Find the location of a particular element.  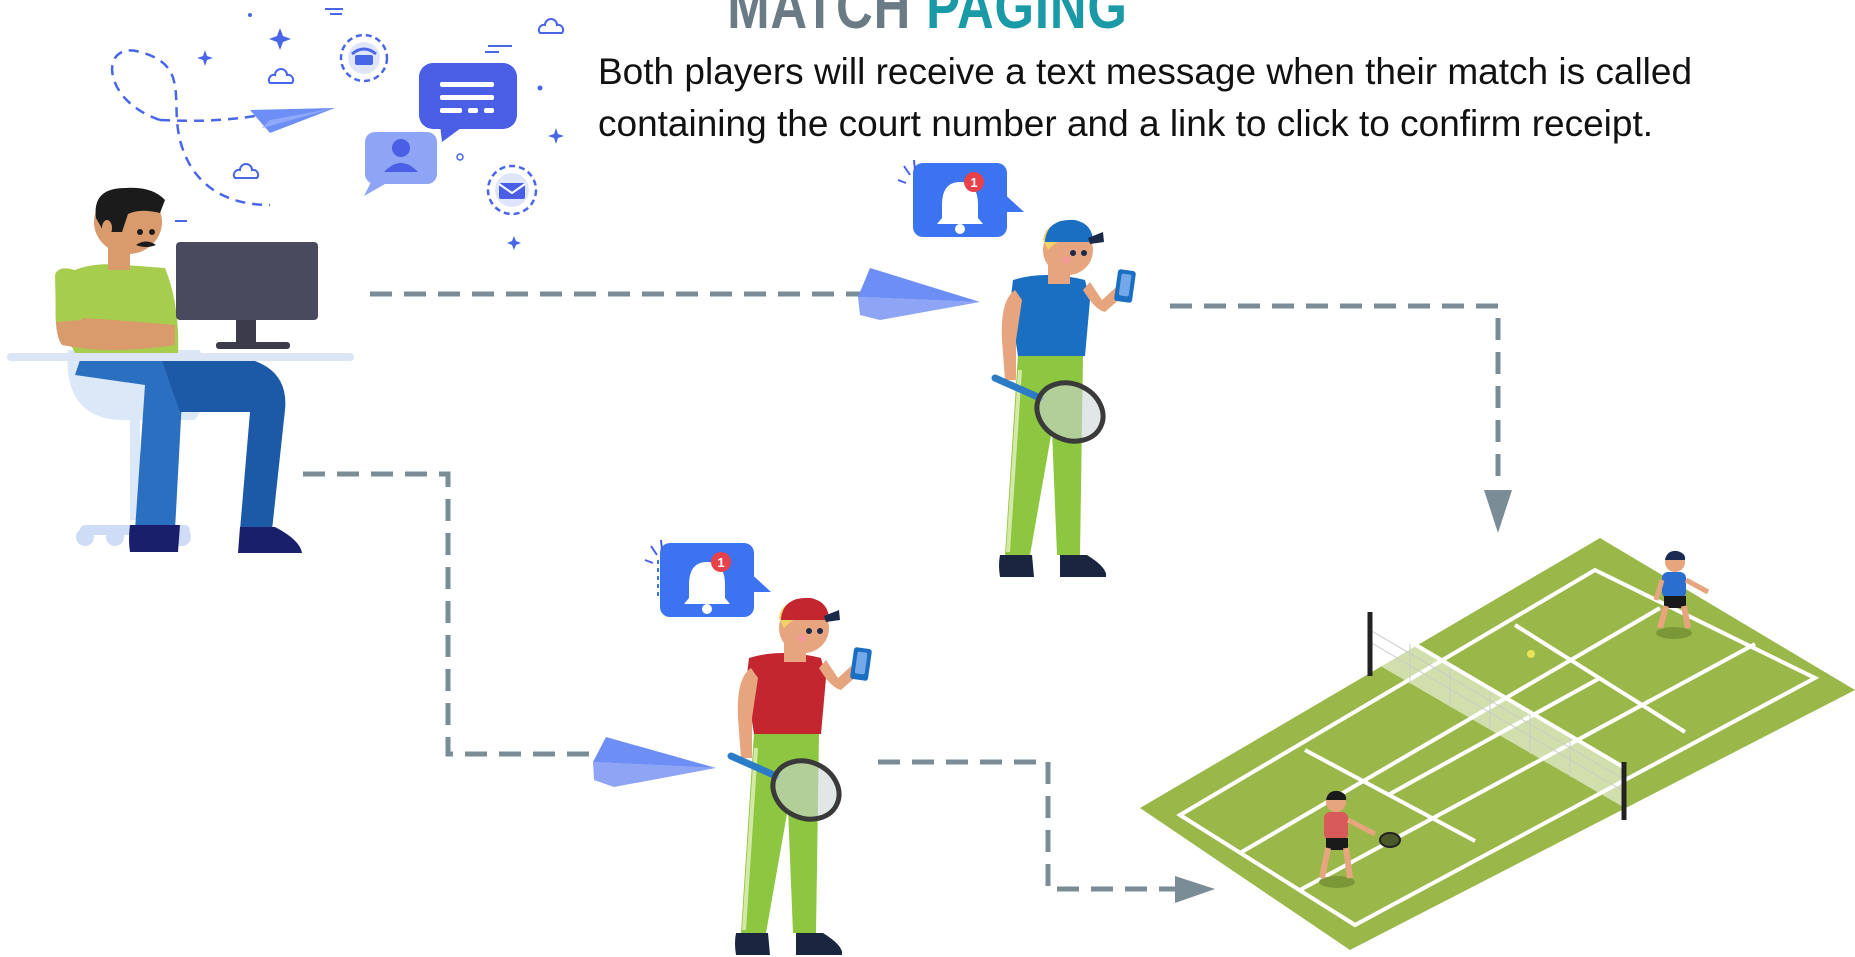

notification-bell-2: 1 is located at coordinates (707, 578).